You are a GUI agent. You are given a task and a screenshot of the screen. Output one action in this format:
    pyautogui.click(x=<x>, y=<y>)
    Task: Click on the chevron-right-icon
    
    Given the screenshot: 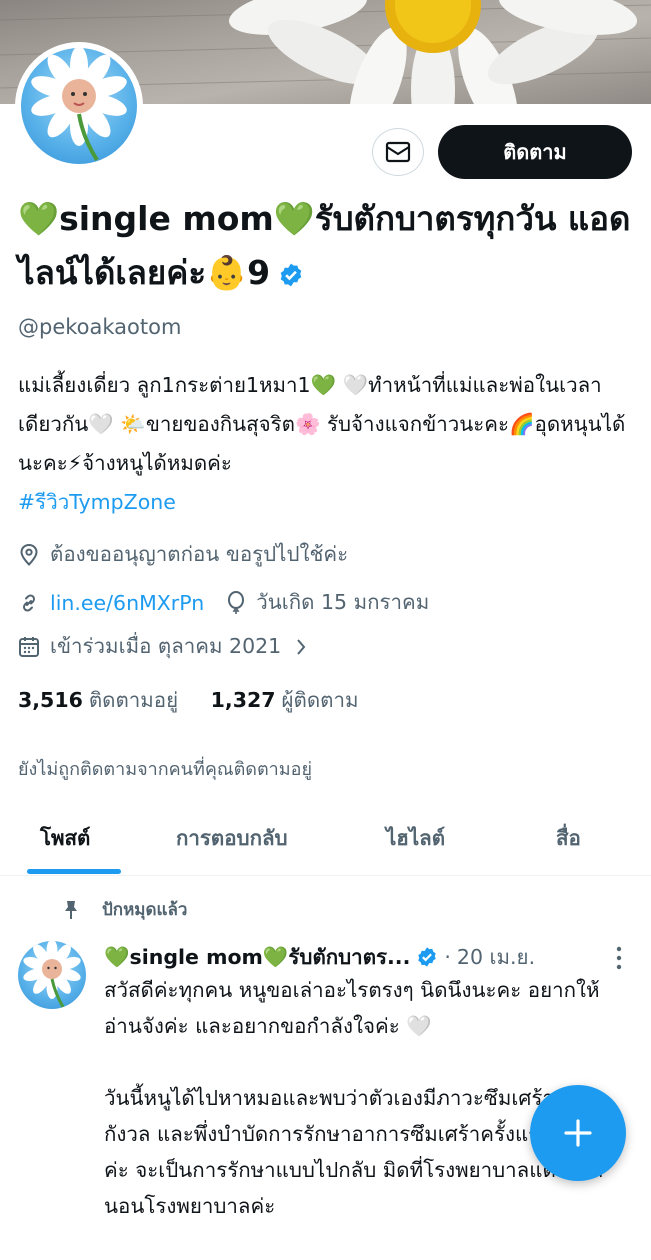 What is the action you would take?
    pyautogui.click(x=301, y=646)
    